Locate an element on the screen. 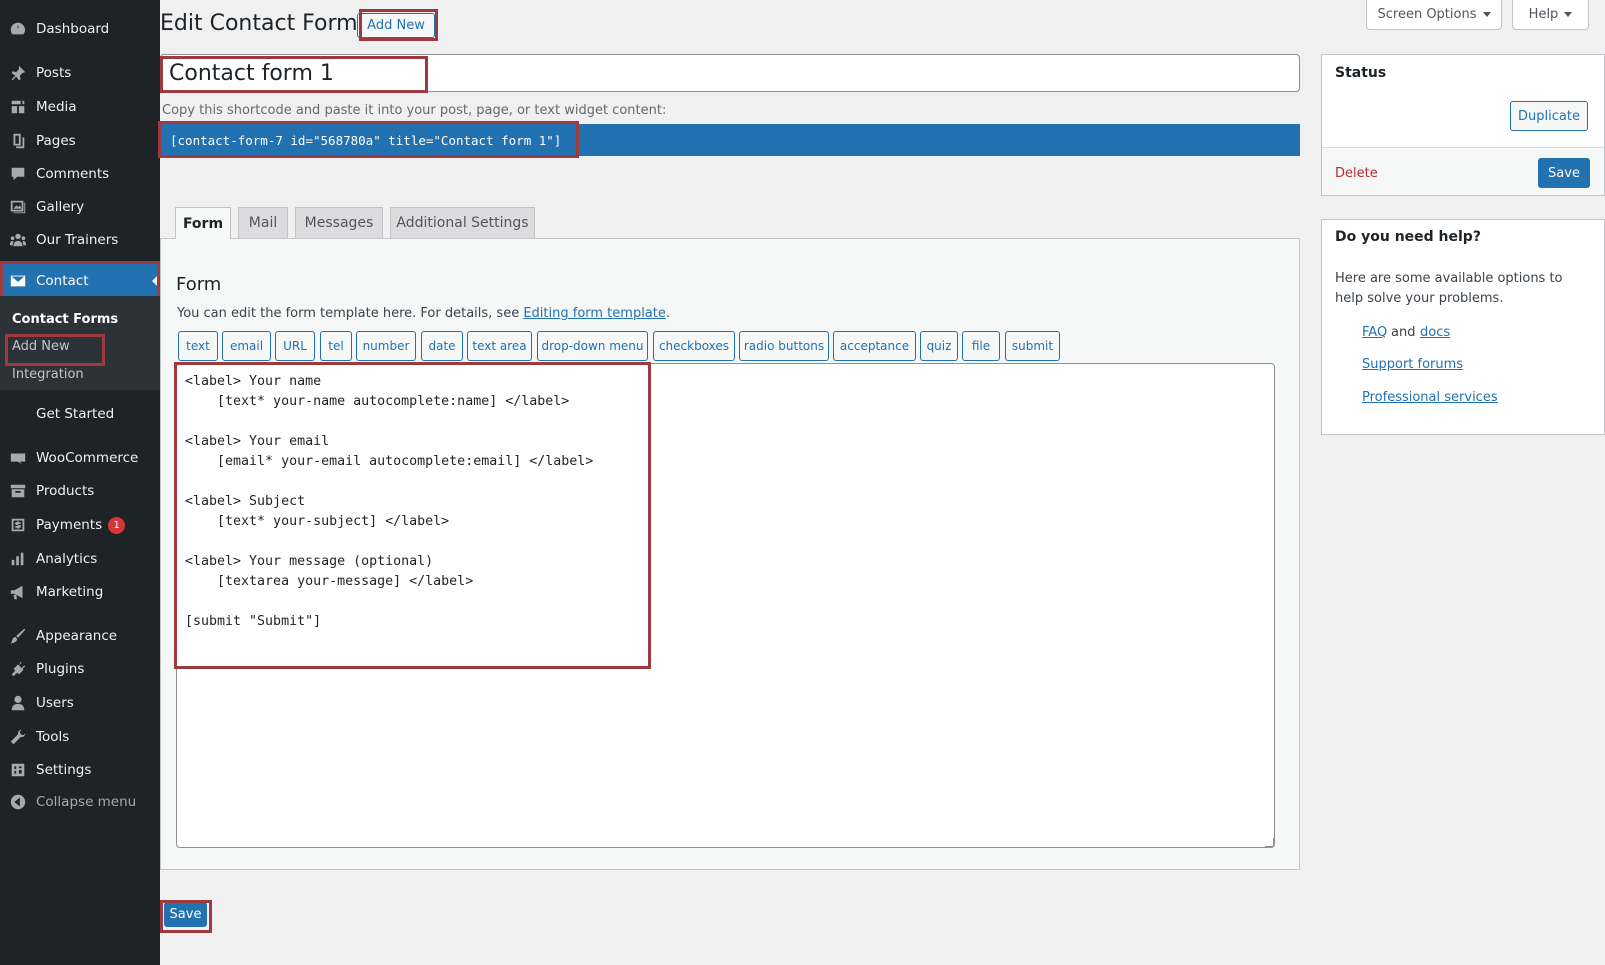 The image size is (1605, 965). collapse-menu-button: Collapse menu is located at coordinates (80, 802).